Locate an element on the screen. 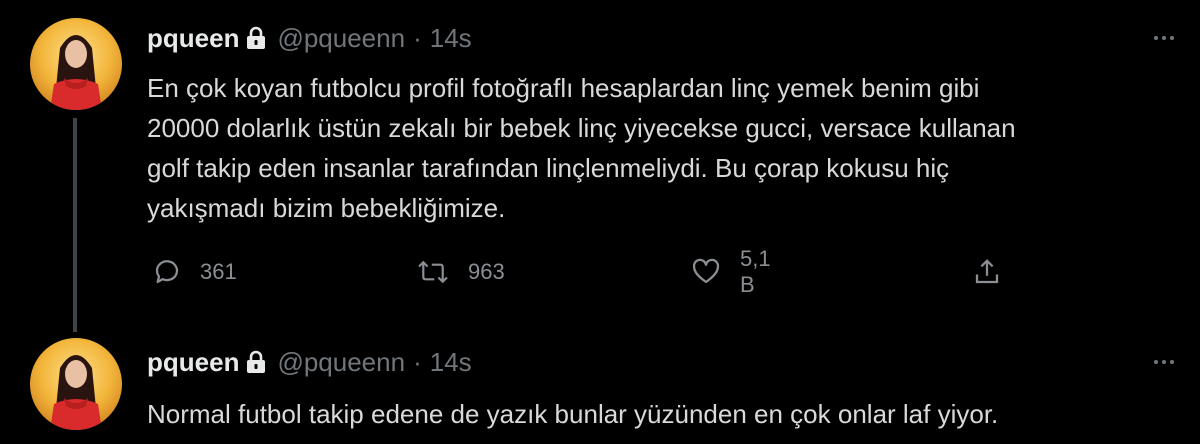  reply-button: 361 is located at coordinates (194, 272).